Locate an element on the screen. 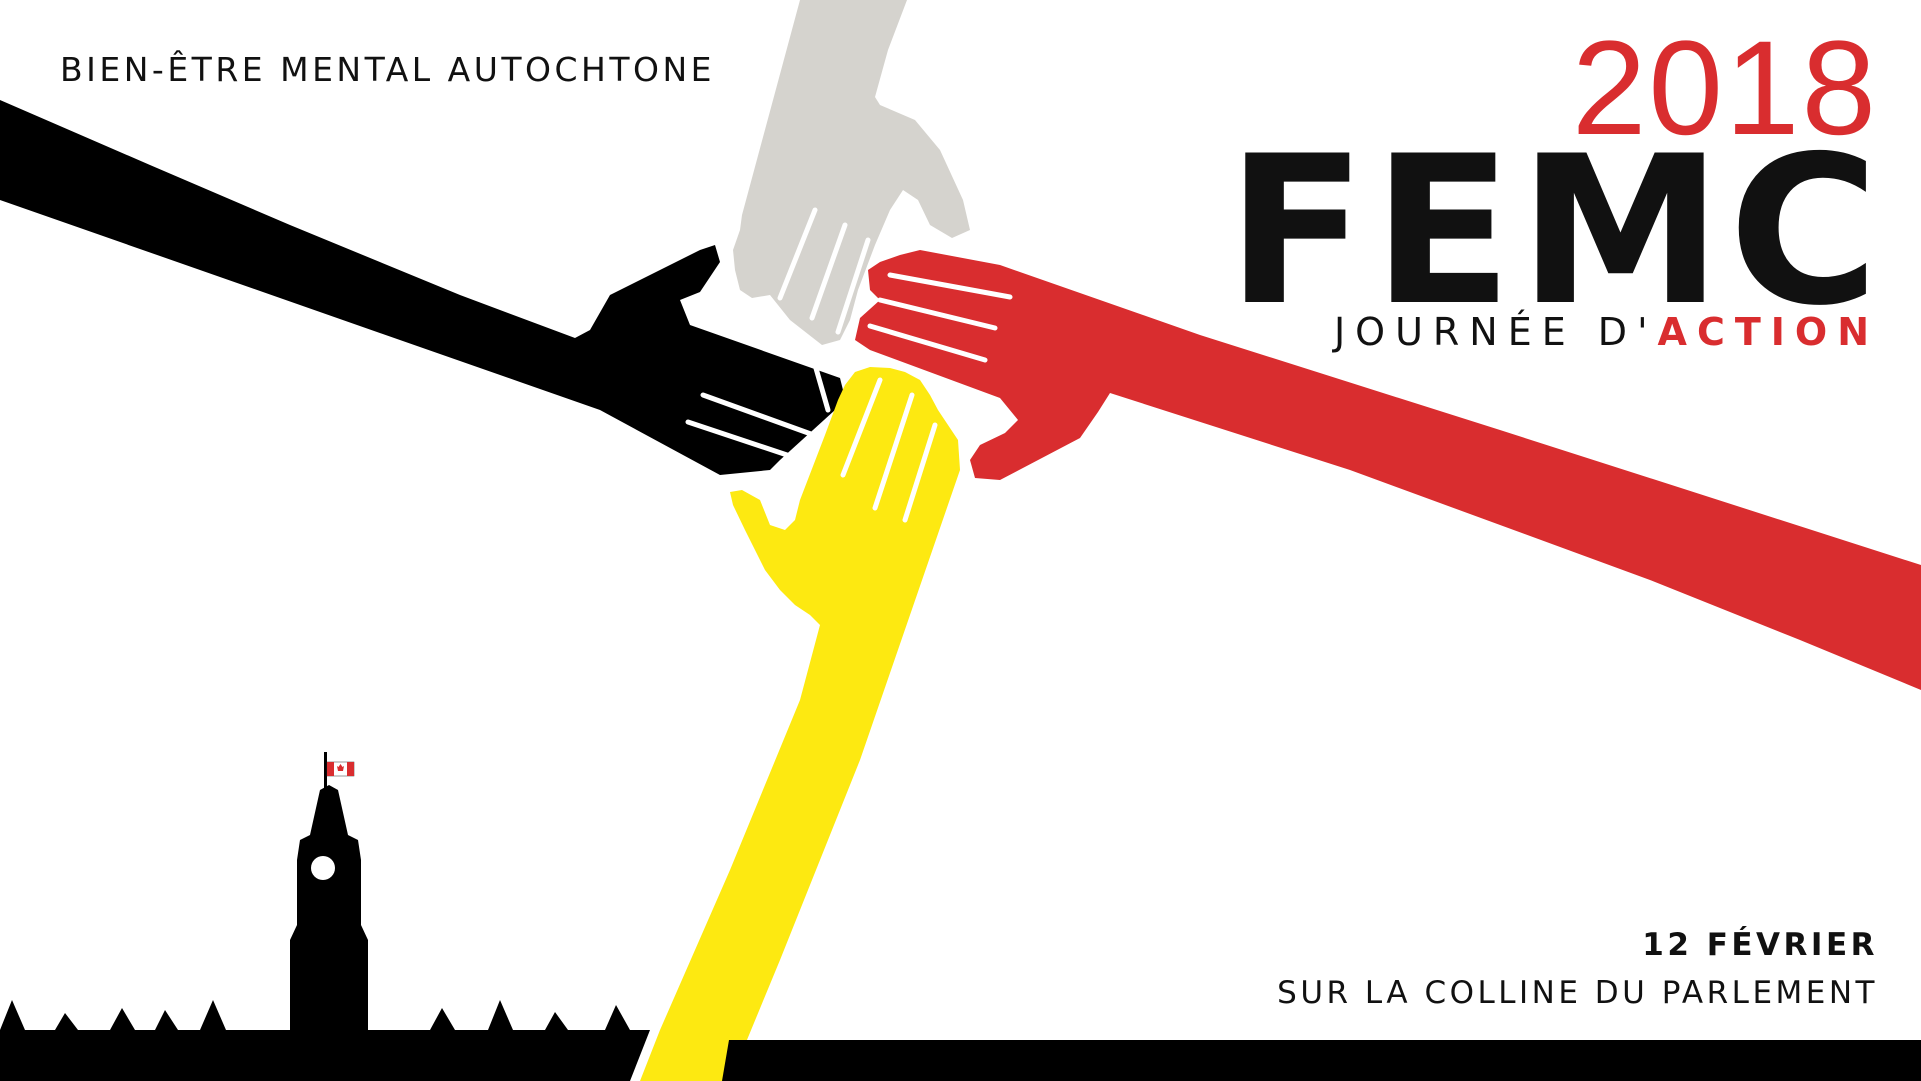 The width and height of the screenshot is (1921, 1081). brand-title: FEMC is located at coordinates (1555, 232).